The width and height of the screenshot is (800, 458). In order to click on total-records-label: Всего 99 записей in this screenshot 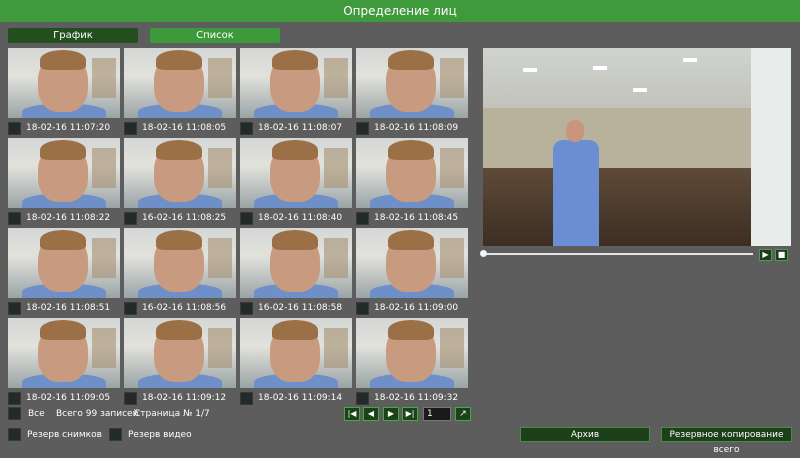, I will do `click(97, 414)`.